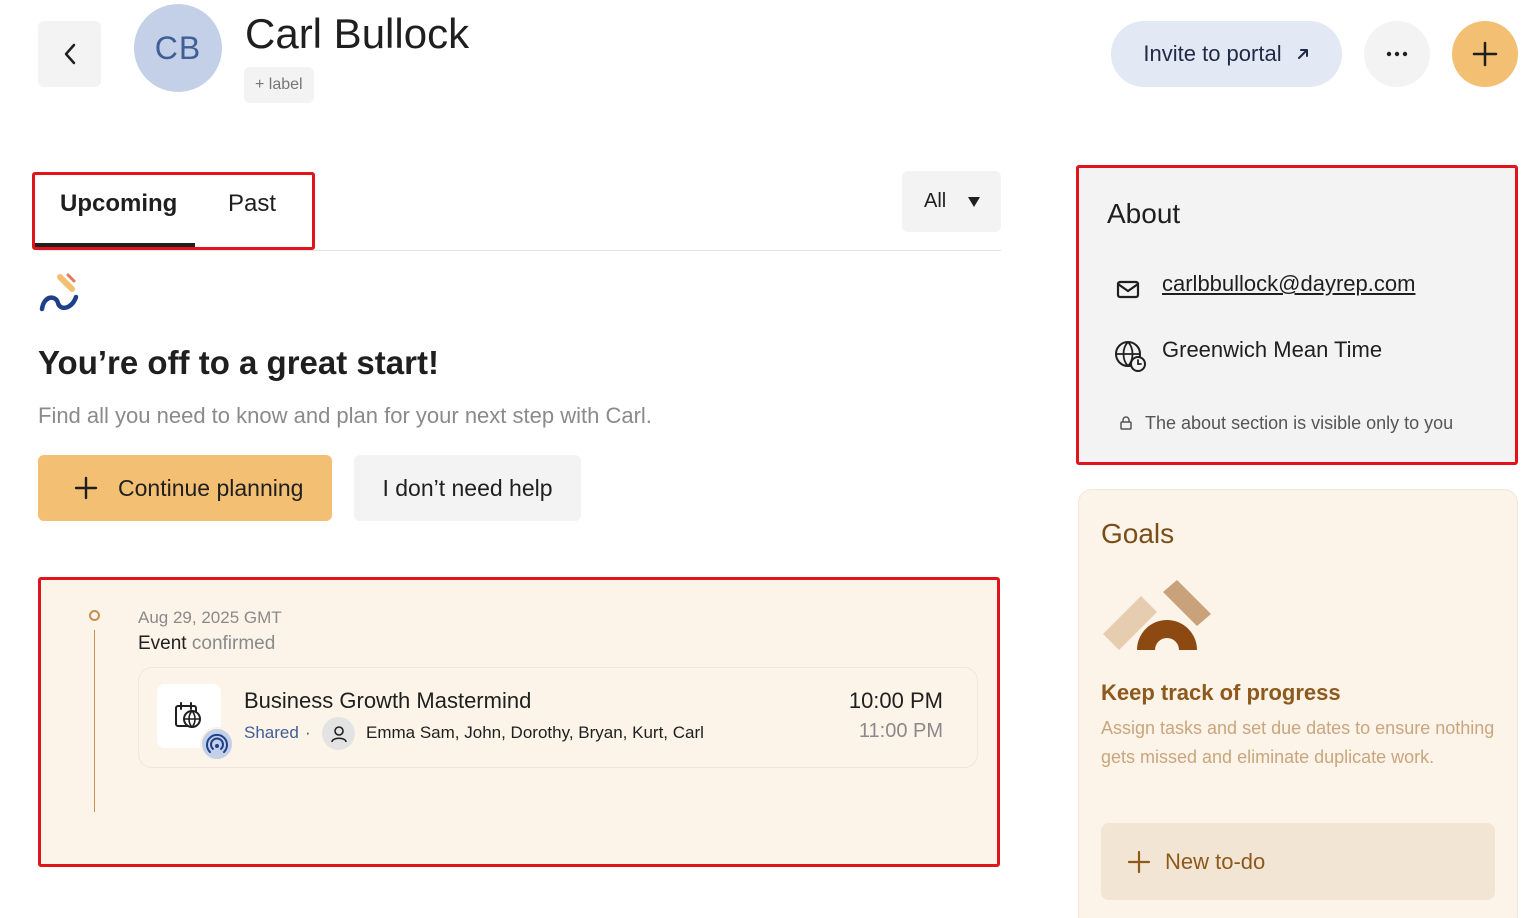 Image resolution: width=1537 pixels, height=918 pixels. What do you see at coordinates (1272, 349) in the screenshot?
I see `about-timezone: Greenwich Mean Time` at bounding box center [1272, 349].